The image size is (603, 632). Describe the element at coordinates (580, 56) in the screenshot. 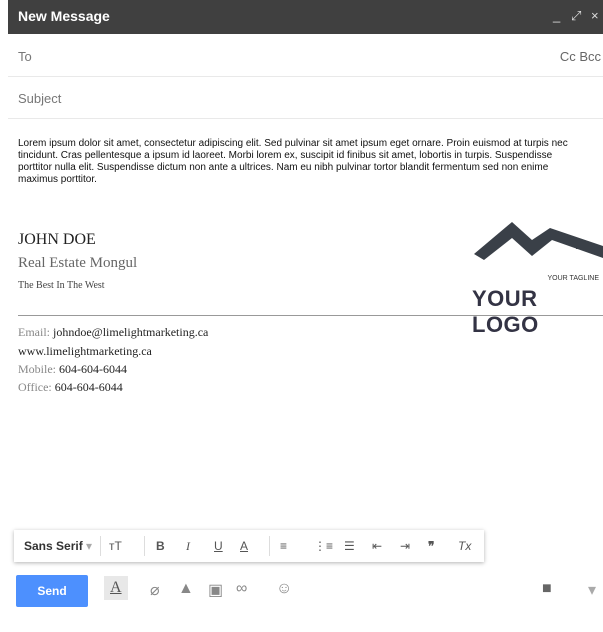

I see `cc-bcc-link: Cc Bcc` at that location.